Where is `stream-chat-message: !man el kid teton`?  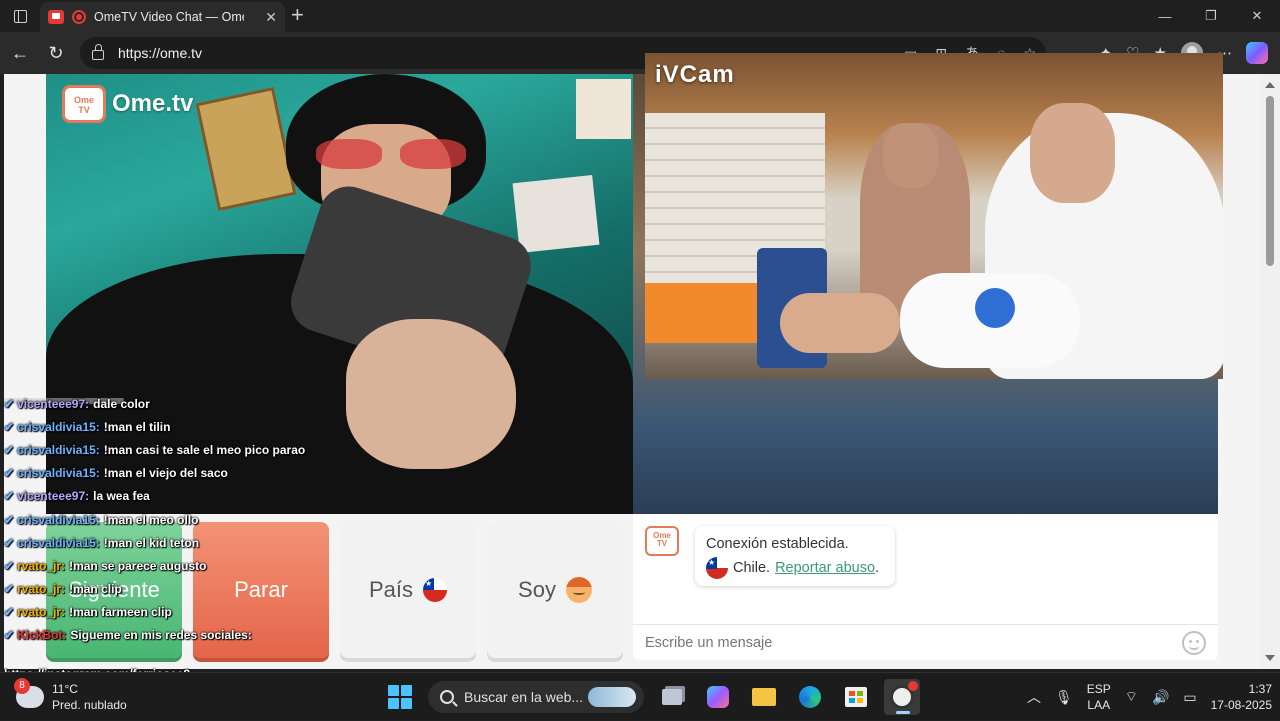 stream-chat-message: !man el kid teton is located at coordinates (151, 542).